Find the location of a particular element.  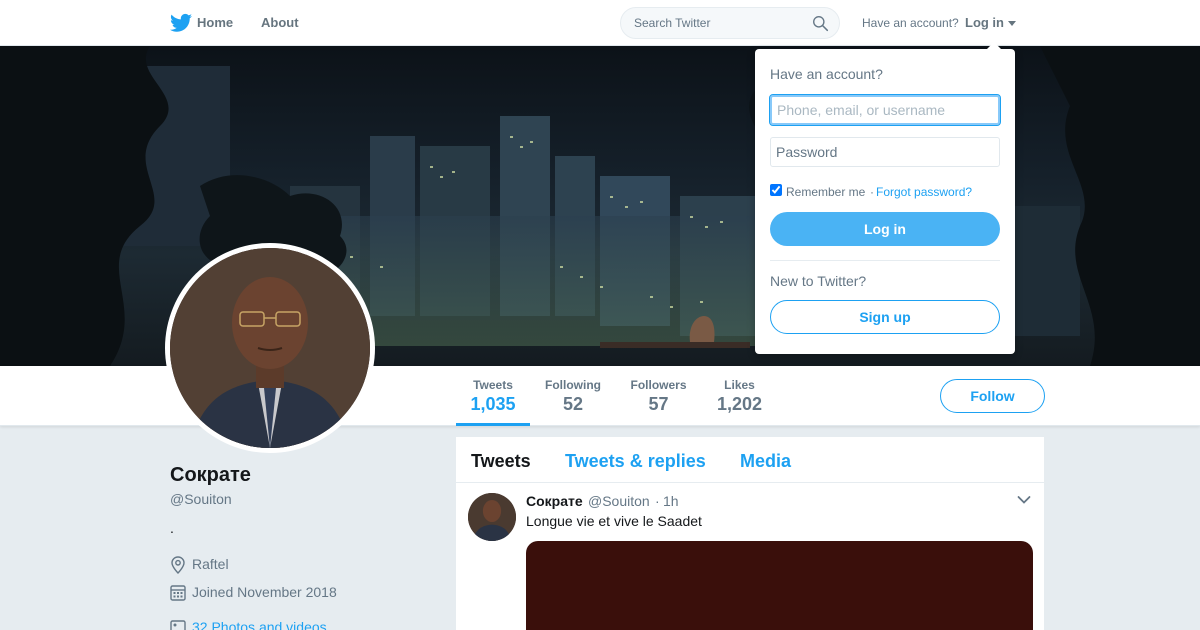

dropdown-divider is located at coordinates (885, 260).